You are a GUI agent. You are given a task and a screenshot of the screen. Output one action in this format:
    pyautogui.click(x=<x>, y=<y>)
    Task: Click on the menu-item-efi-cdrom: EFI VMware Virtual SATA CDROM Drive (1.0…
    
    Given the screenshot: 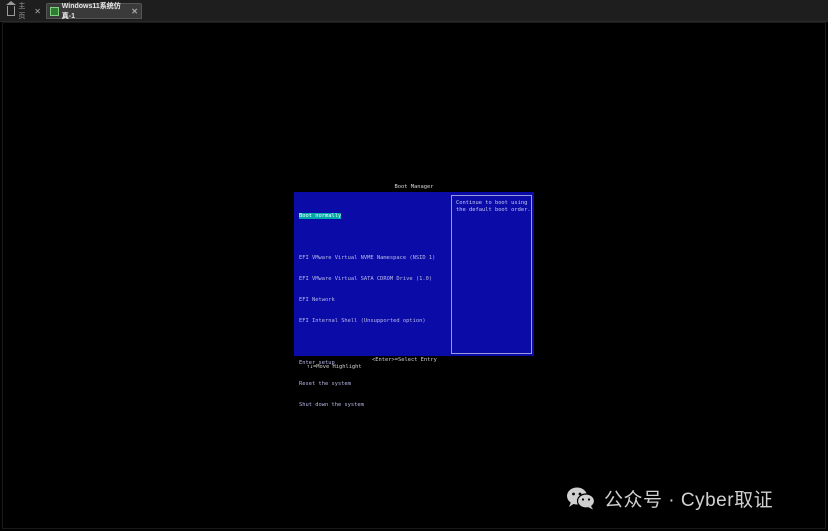 What is the action you would take?
    pyautogui.click(x=367, y=279)
    